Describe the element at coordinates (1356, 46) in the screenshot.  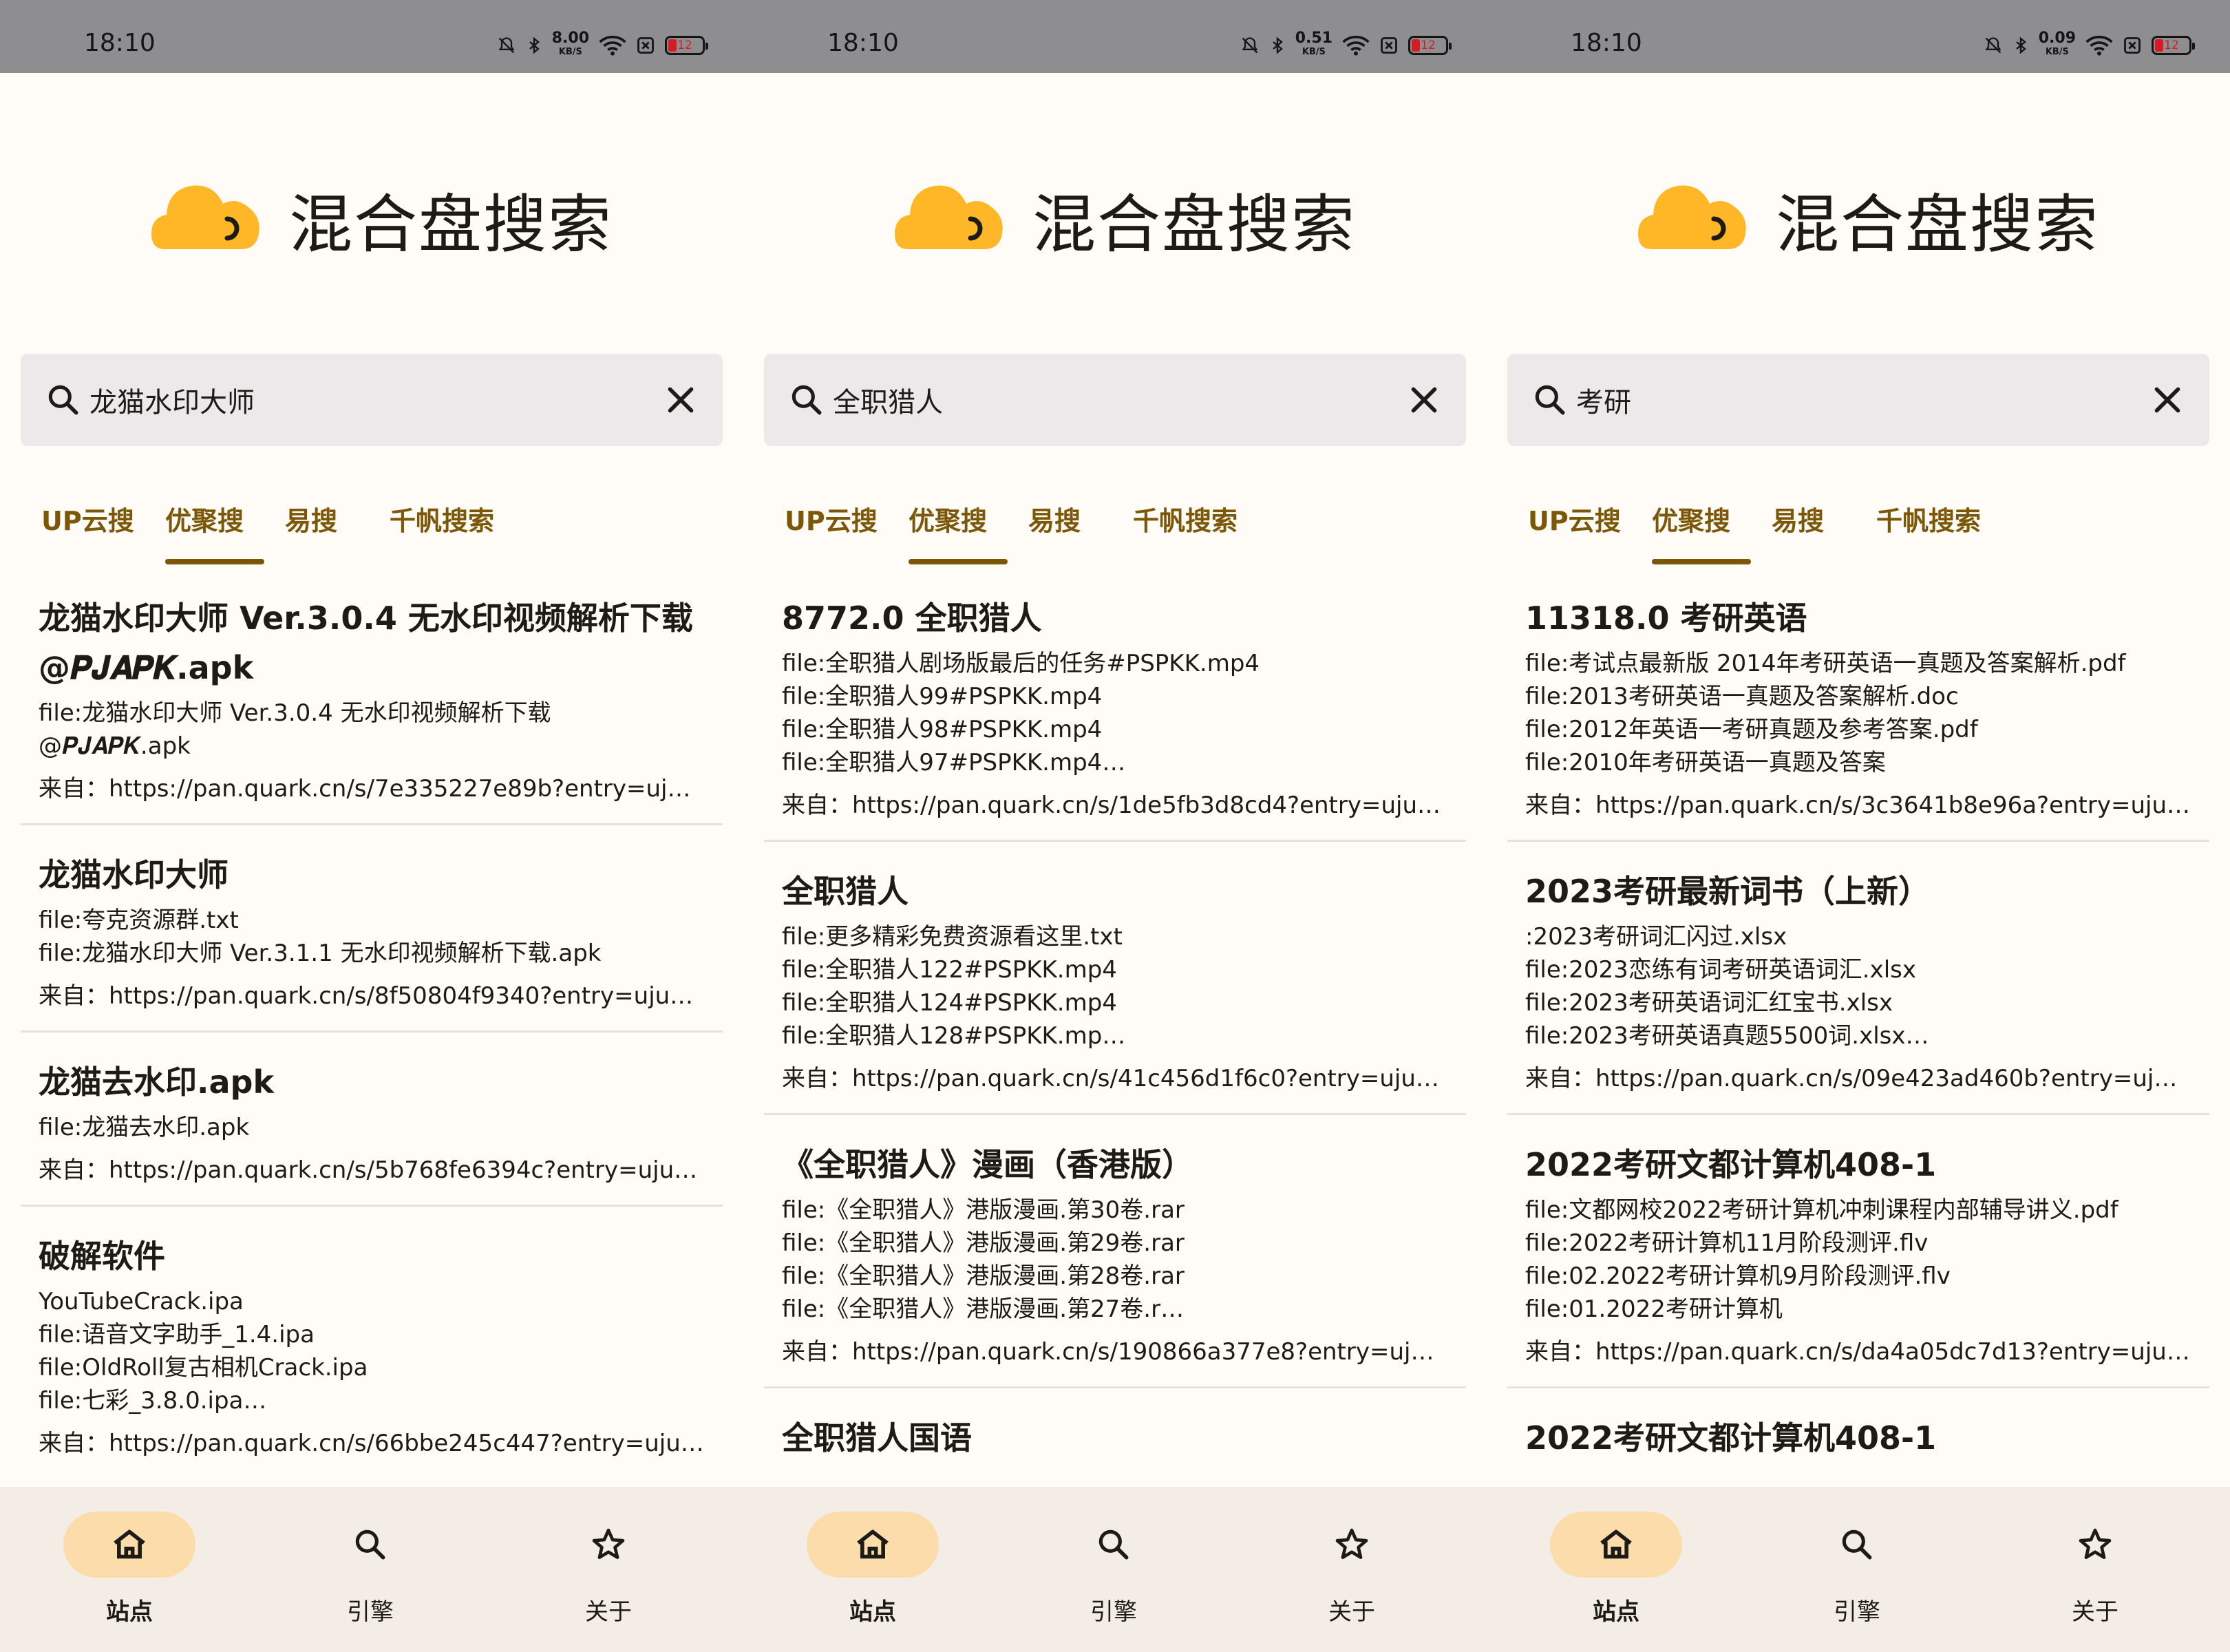
I see `wifi-icon` at that location.